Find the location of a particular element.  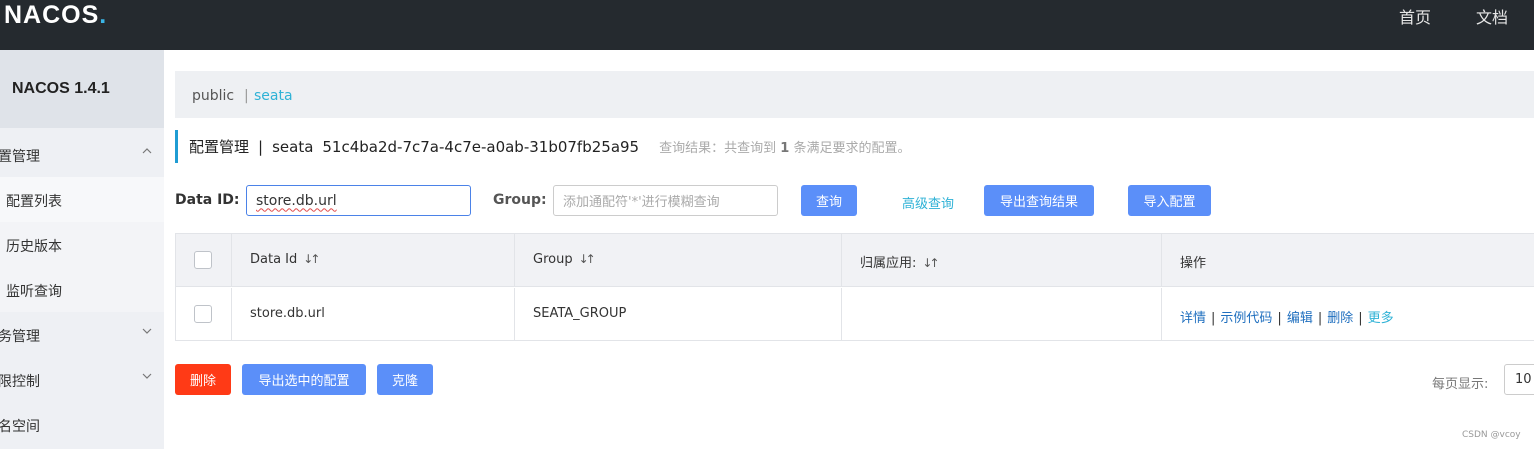

result-count: 1 is located at coordinates (785, 148).